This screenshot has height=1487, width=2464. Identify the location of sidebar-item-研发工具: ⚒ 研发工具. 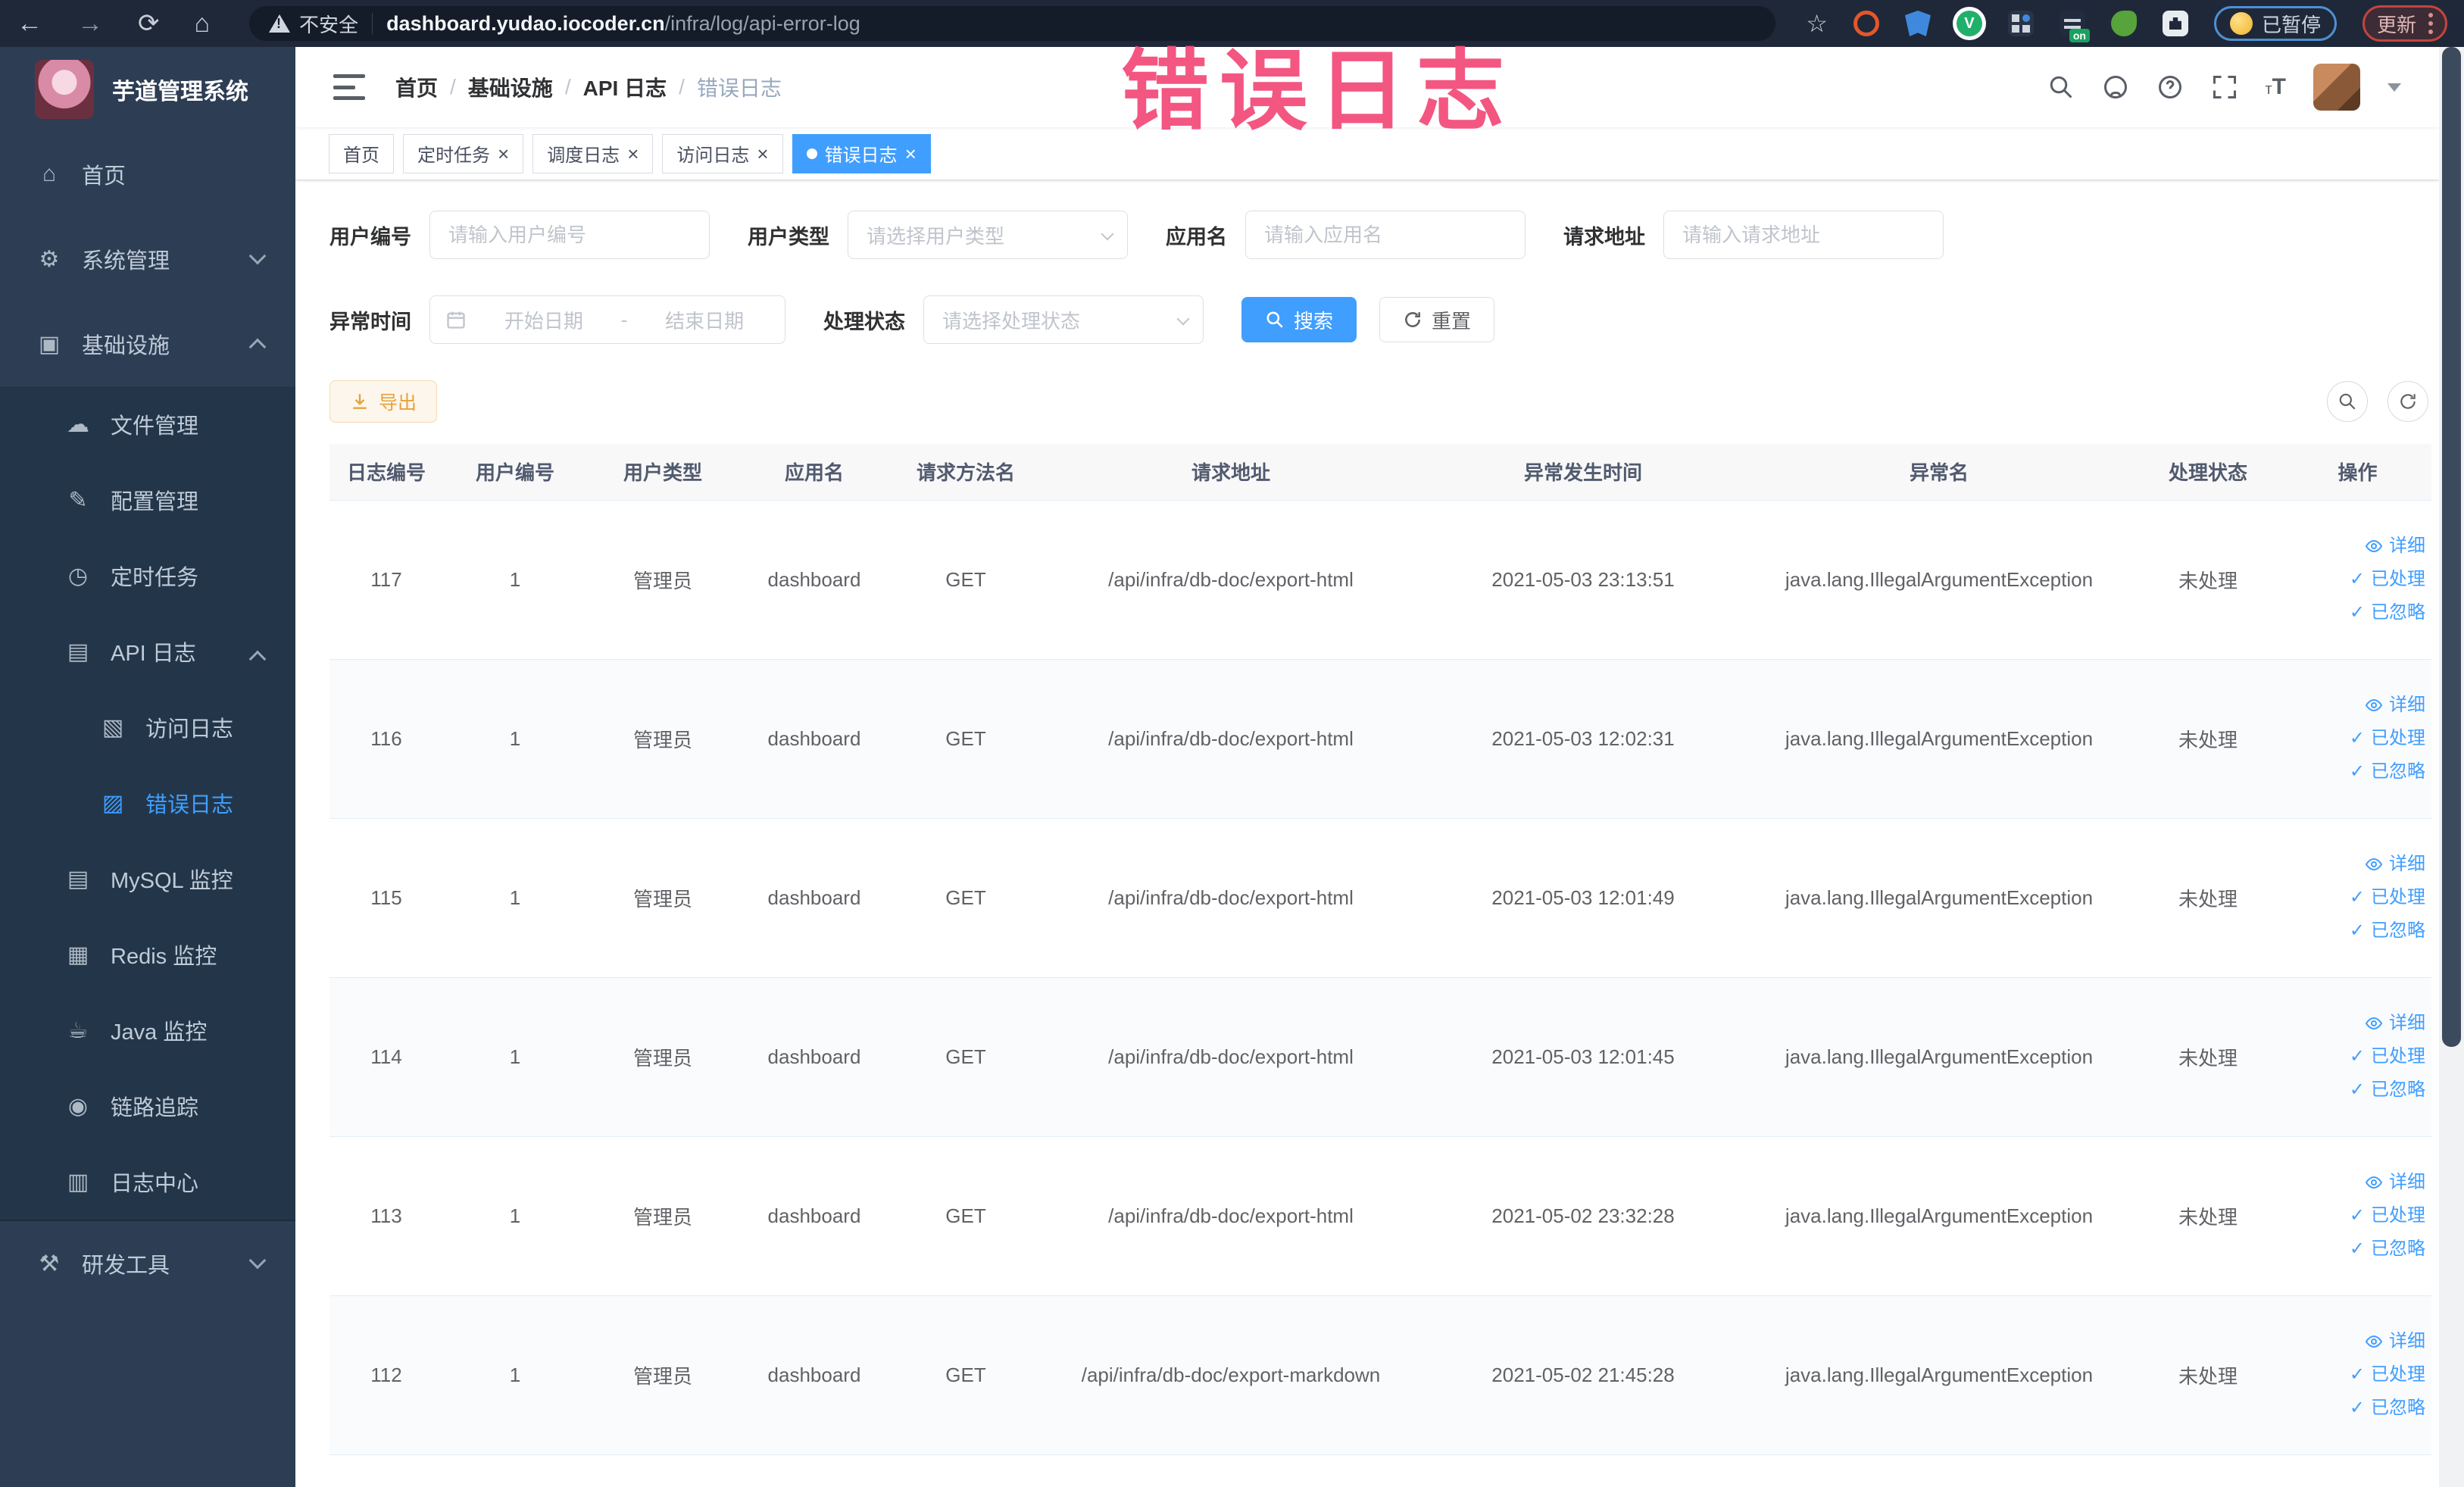
(147, 1263).